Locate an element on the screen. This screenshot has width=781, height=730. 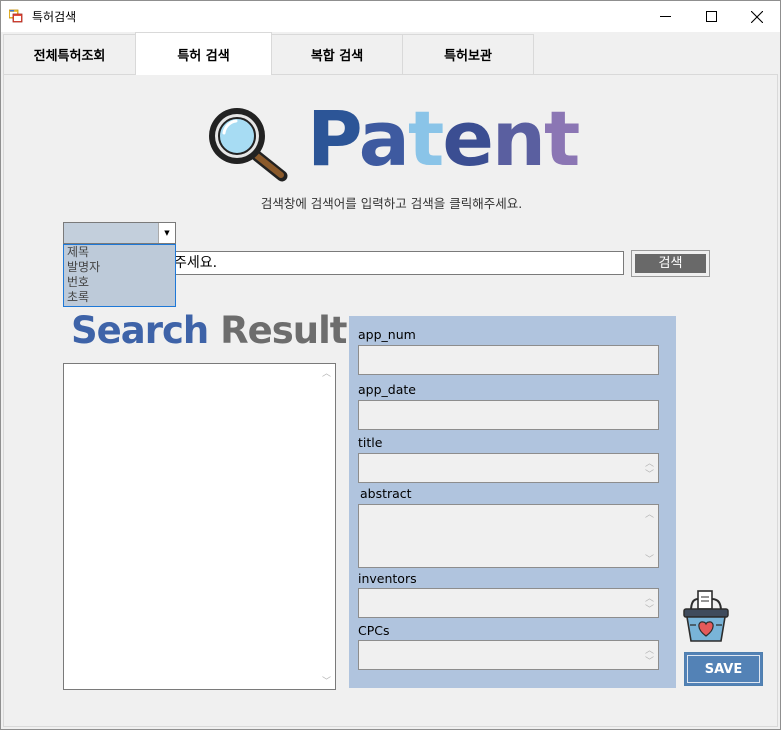
close-button is located at coordinates (757, 16).